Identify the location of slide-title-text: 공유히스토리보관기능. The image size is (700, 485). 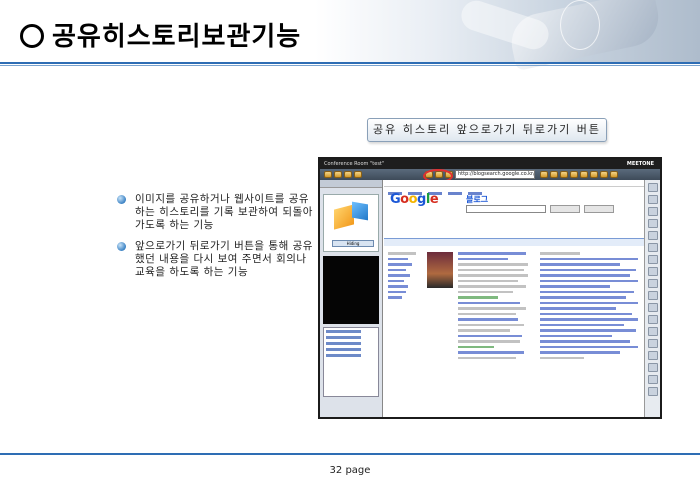
(177, 37).